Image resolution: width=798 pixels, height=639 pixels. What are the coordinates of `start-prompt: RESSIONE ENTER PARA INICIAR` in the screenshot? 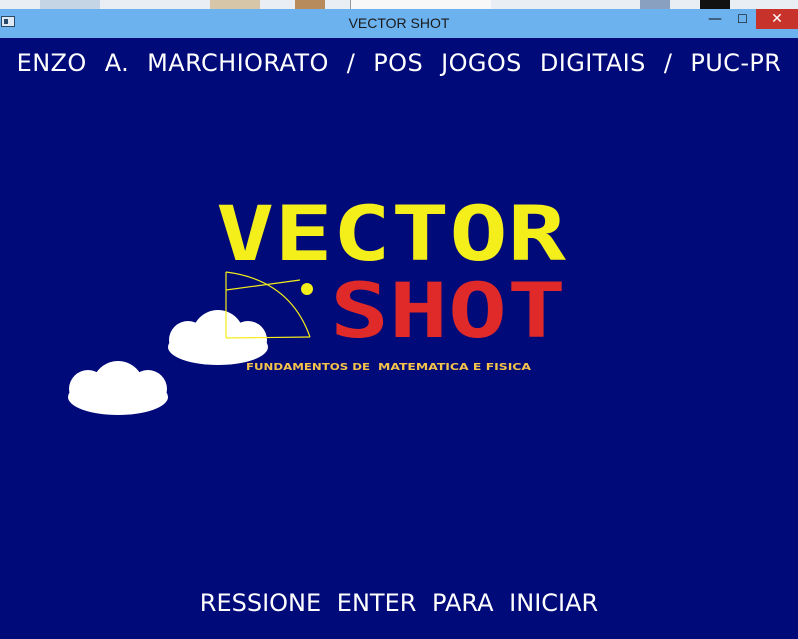 It's located at (399, 603).